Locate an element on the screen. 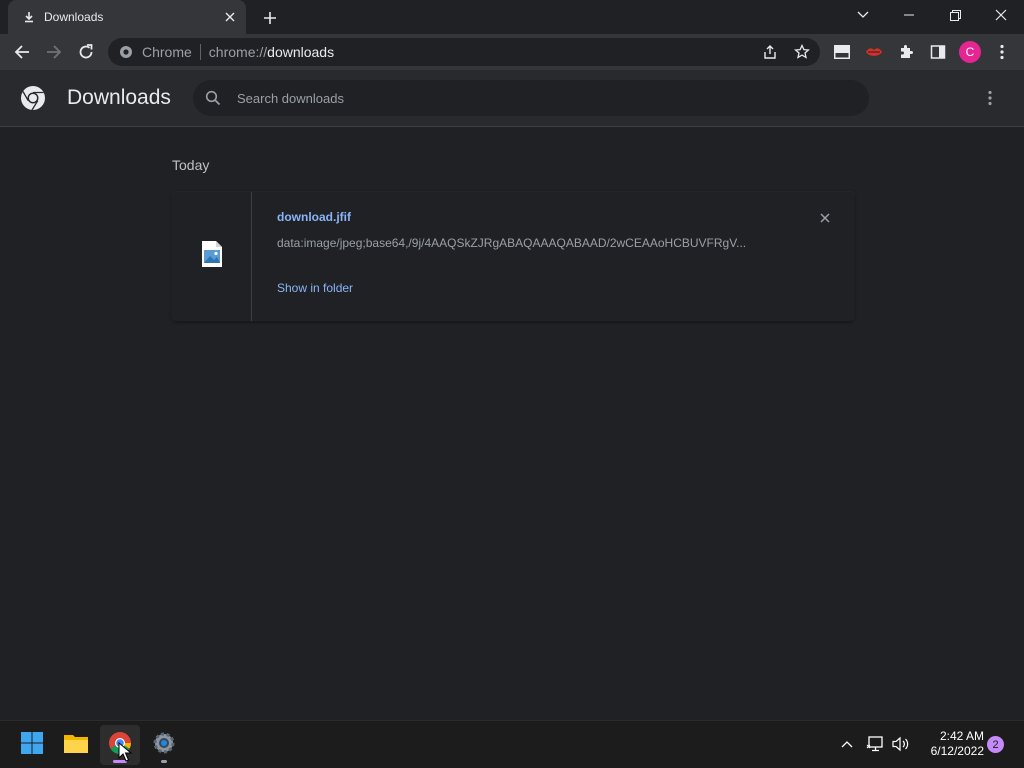 The width and height of the screenshot is (1024, 768). file-explorer-button is located at coordinates (76, 745).